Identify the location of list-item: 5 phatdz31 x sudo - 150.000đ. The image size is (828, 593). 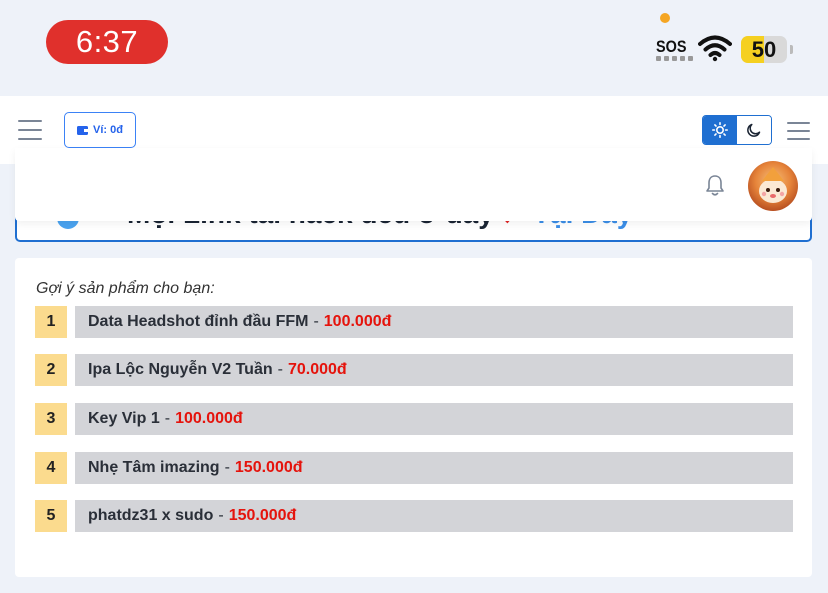
(414, 516).